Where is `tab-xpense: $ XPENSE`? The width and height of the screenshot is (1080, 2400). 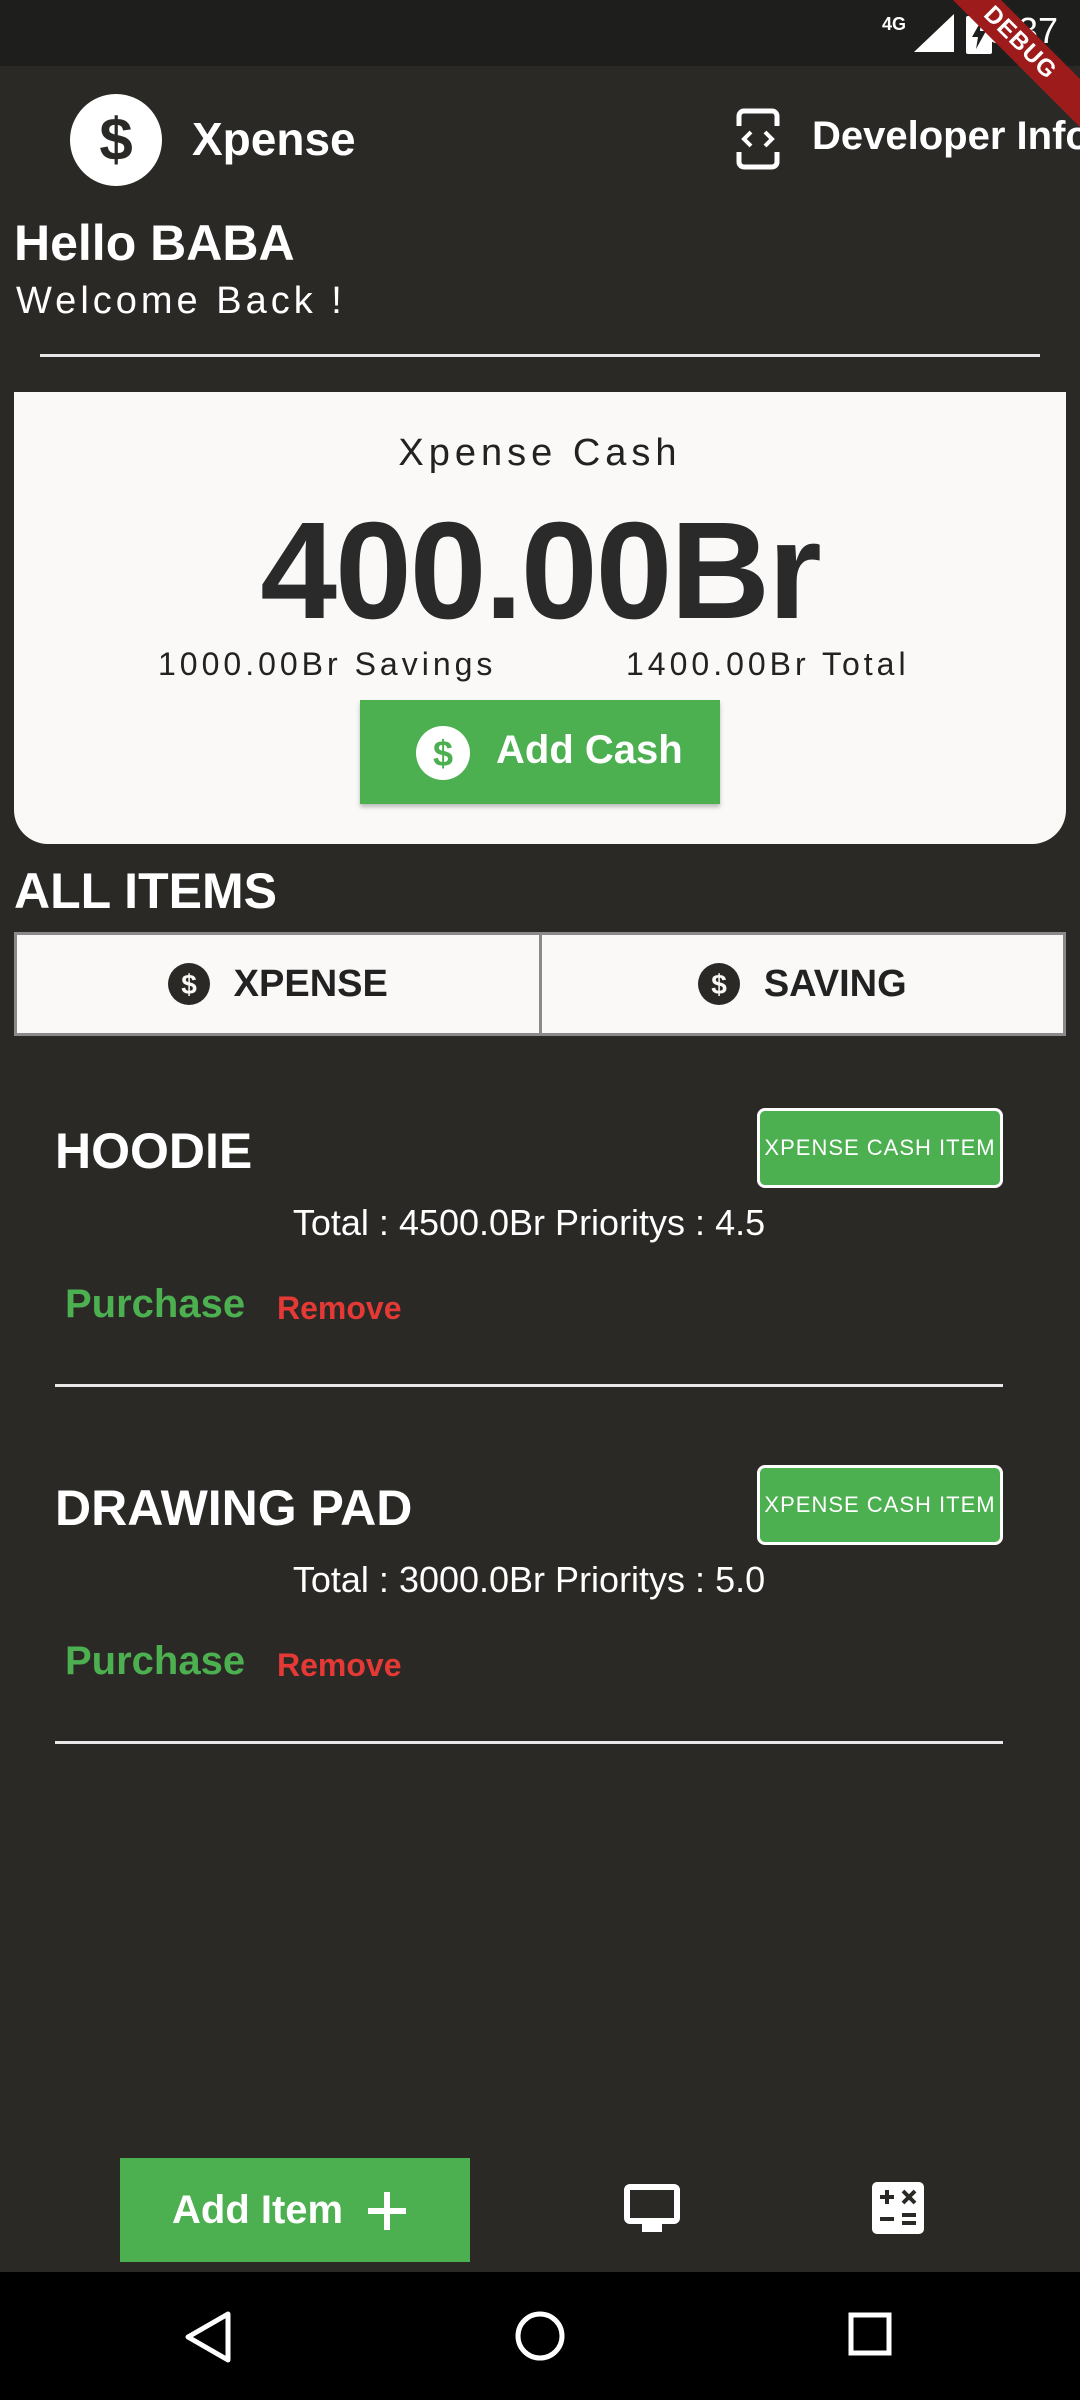 tab-xpense: $ XPENSE is located at coordinates (278, 984).